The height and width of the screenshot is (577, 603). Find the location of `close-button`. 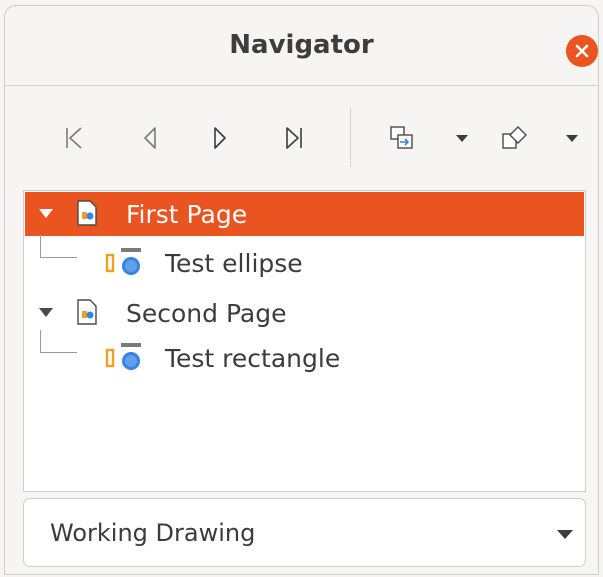

close-button is located at coordinates (582, 51).